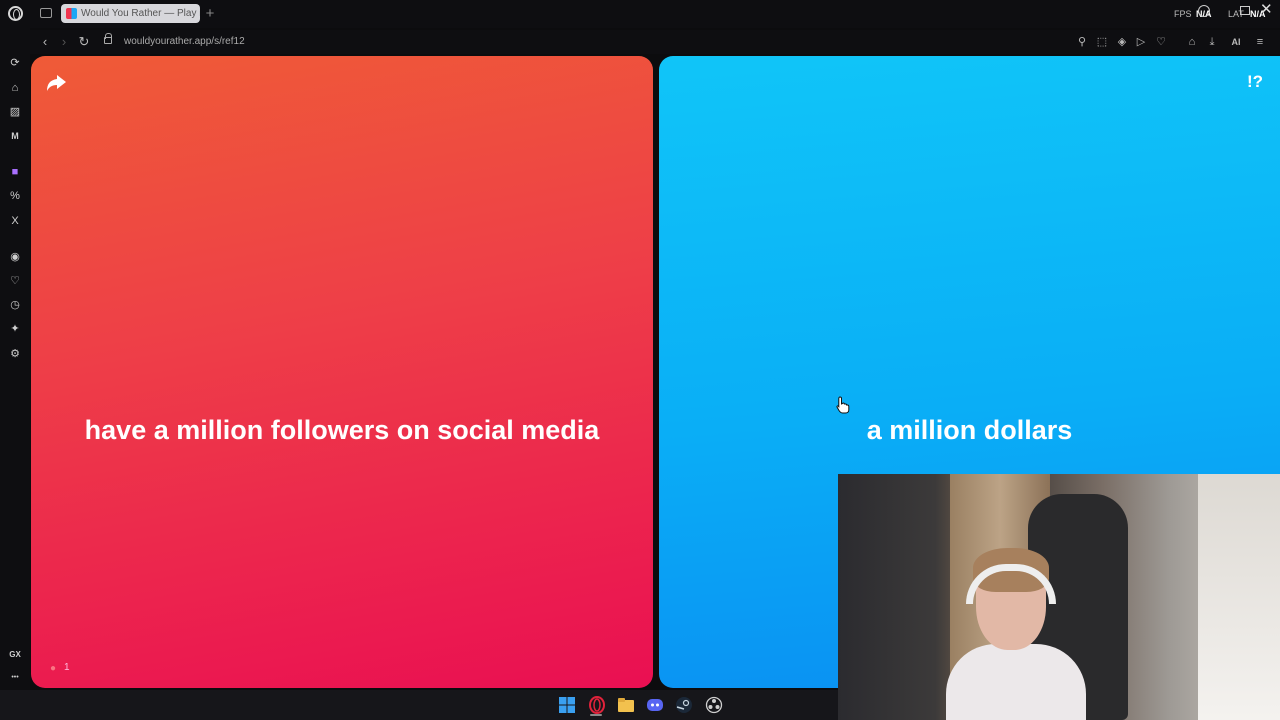  What do you see at coordinates (53, 668) in the screenshot?
I see `flame-icon: ●` at bounding box center [53, 668].